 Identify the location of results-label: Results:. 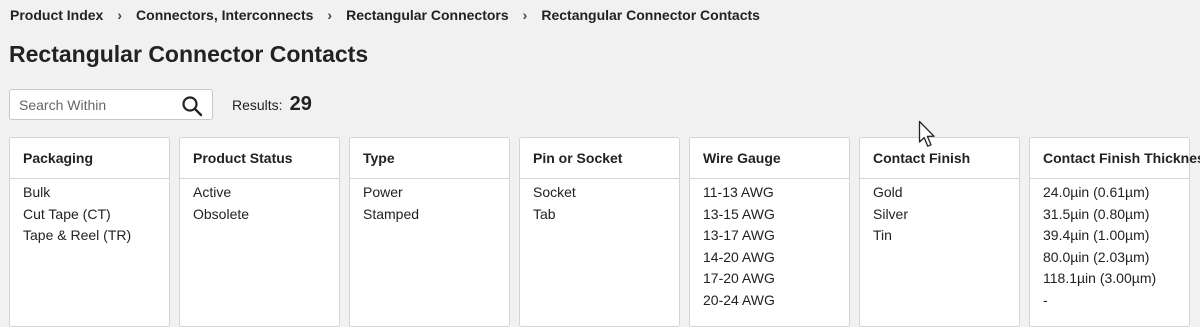
(257, 105).